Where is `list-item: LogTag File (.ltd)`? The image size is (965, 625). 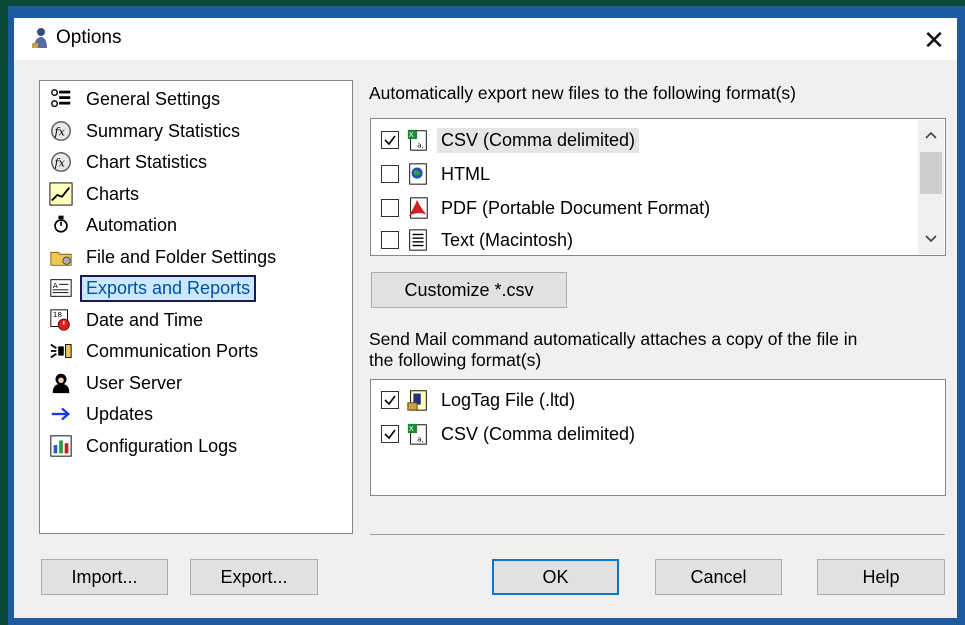 list-item: LogTag File (.ltd) is located at coordinates (480, 400).